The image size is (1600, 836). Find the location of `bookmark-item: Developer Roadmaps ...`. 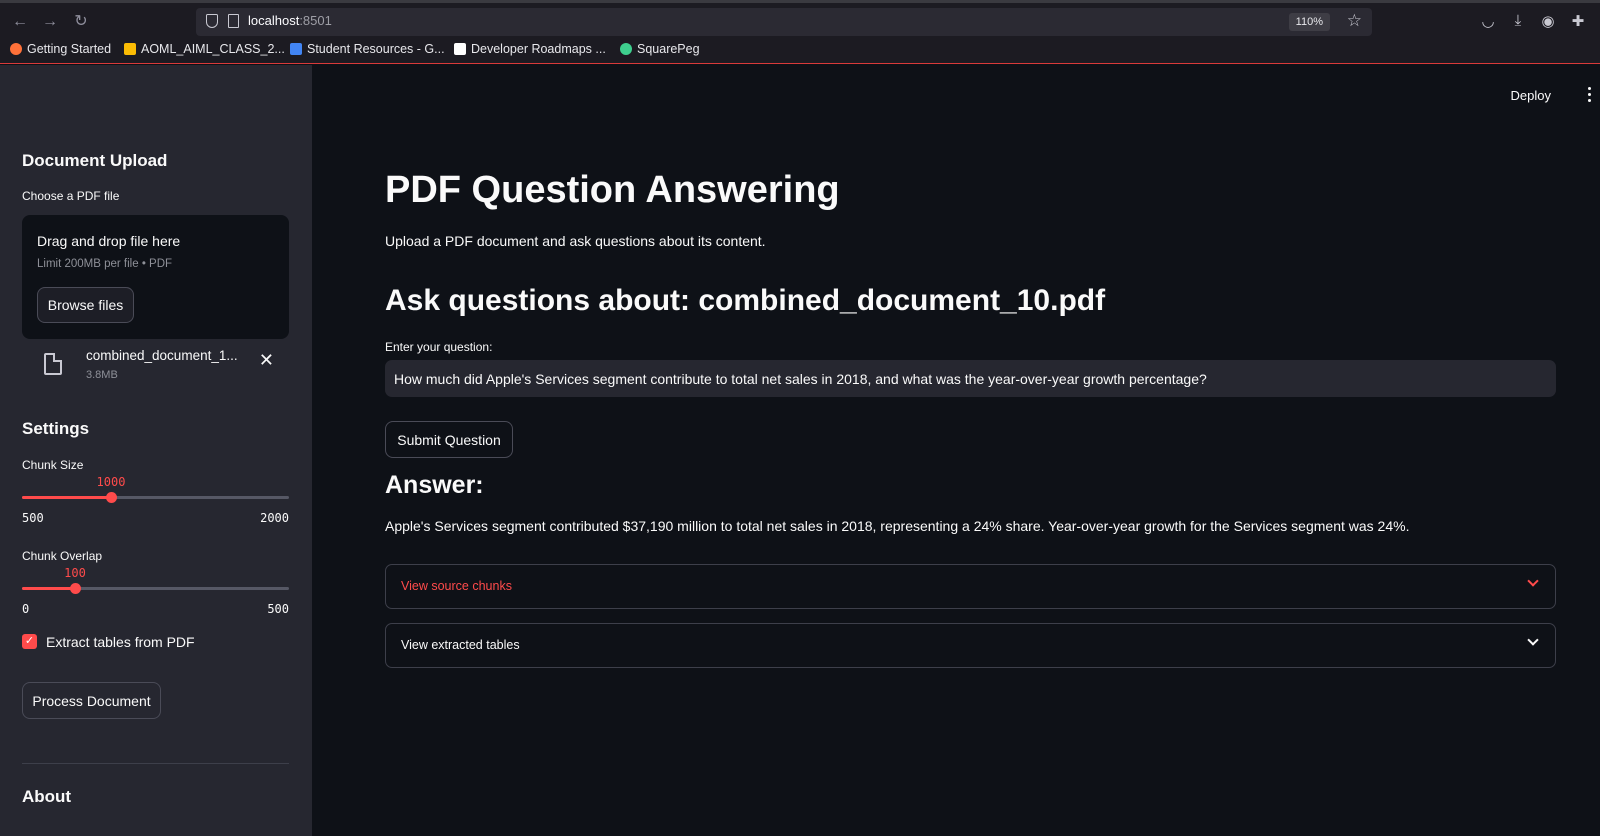

bookmark-item: Developer Roadmaps ... is located at coordinates (530, 49).